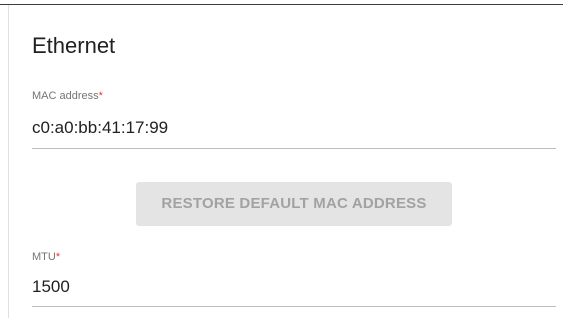 This screenshot has width=563, height=318. I want to click on mtu-label: MTU*, so click(46, 257).